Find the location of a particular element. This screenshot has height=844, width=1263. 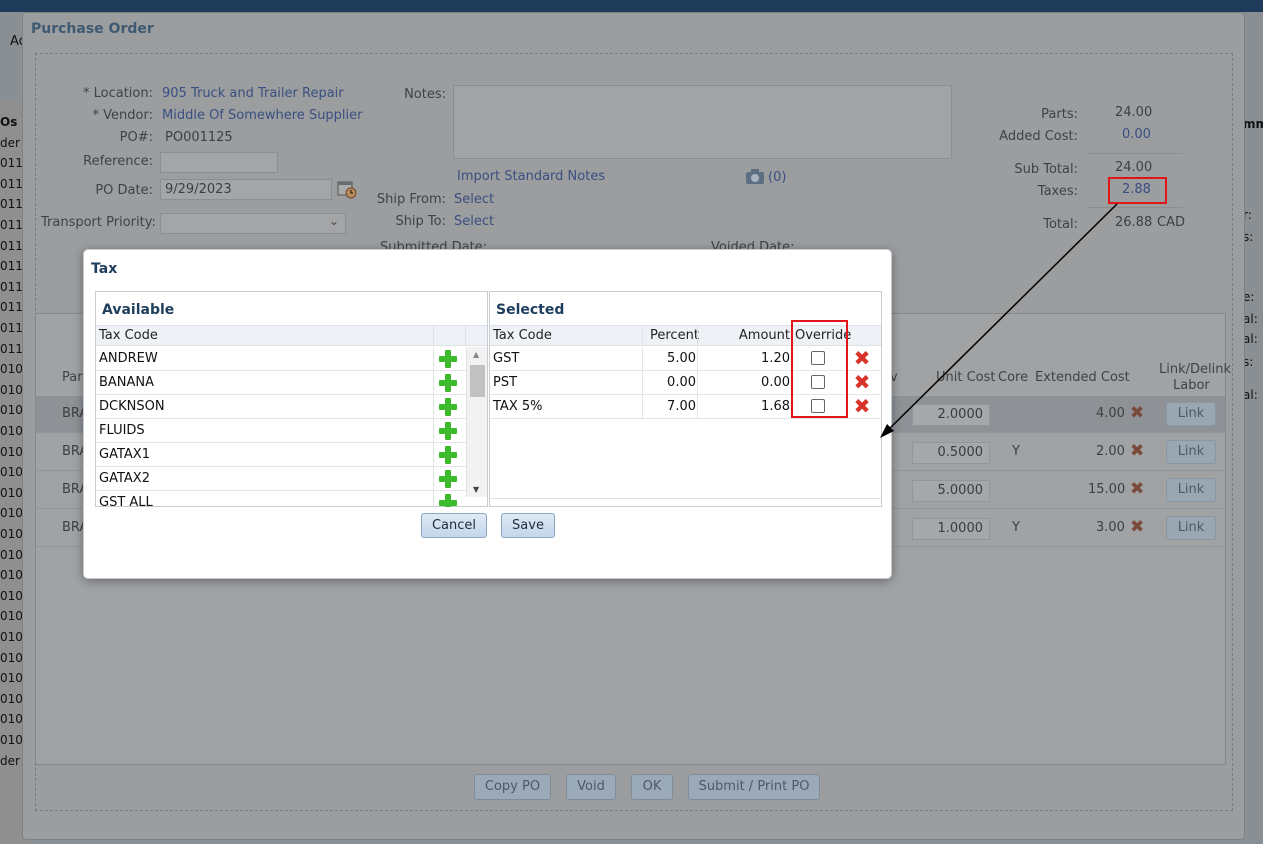

copy-po-button: Copy PO is located at coordinates (512, 787).